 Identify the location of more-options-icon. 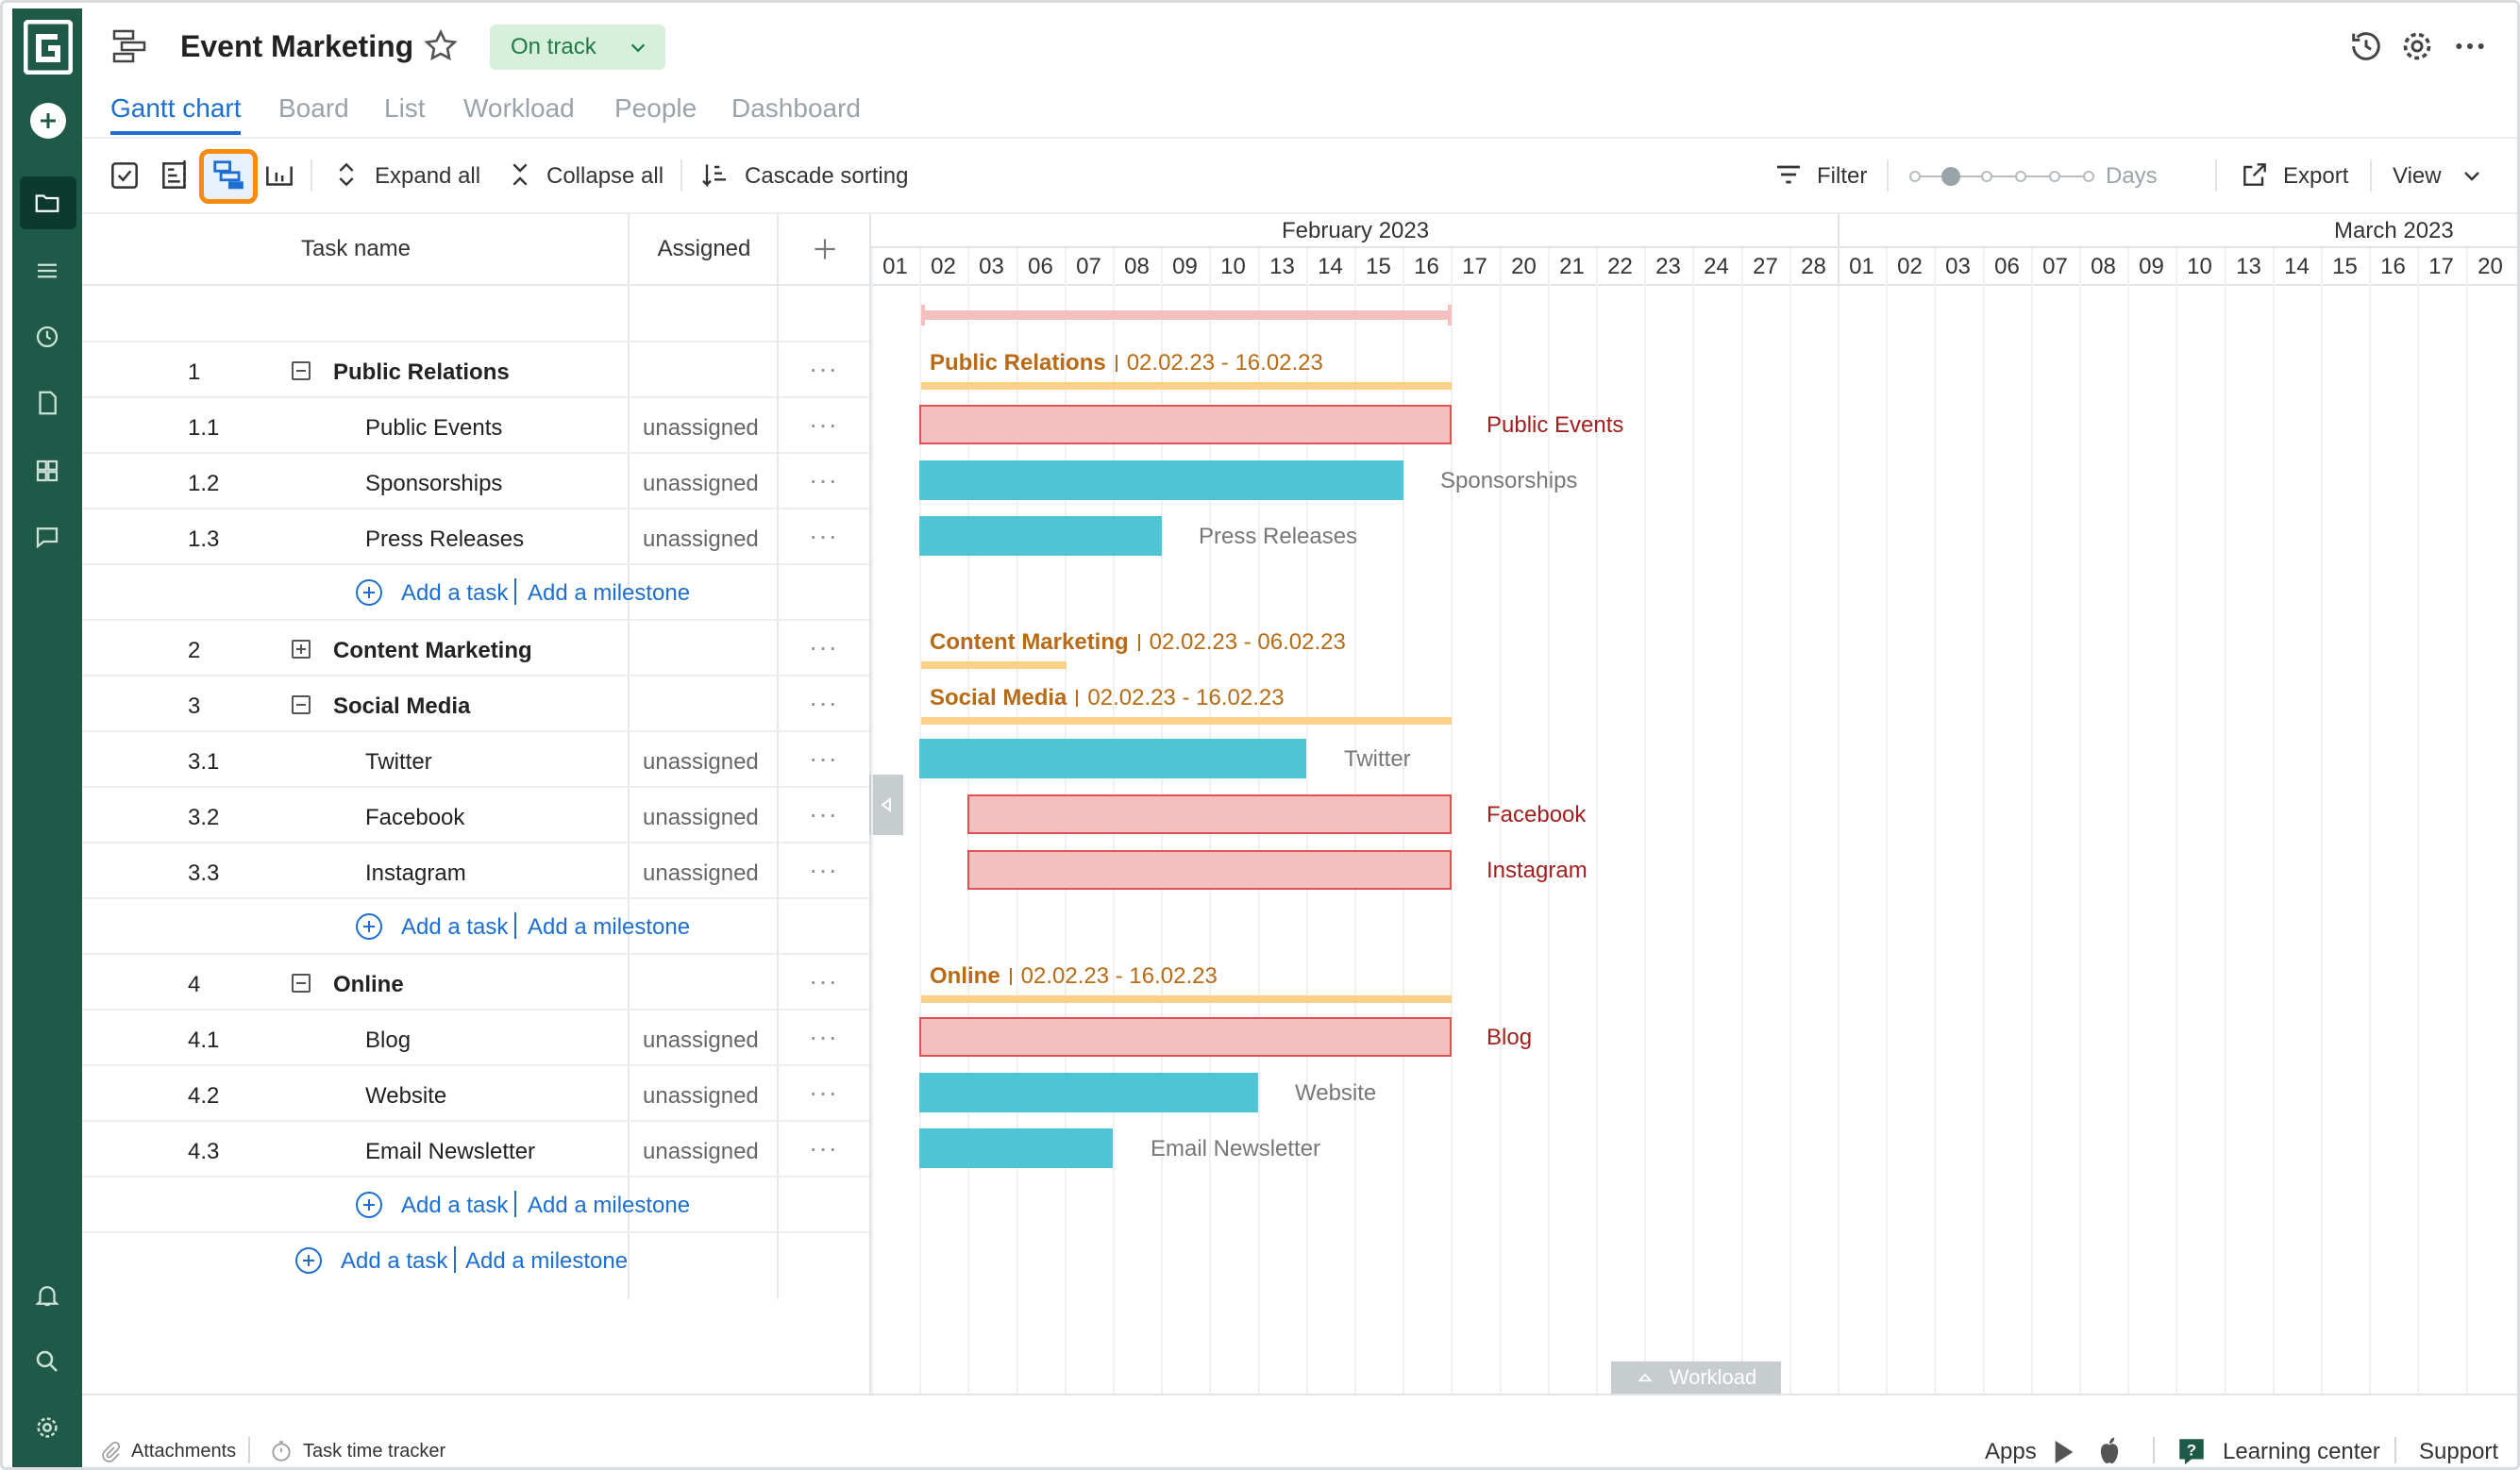
(2470, 46).